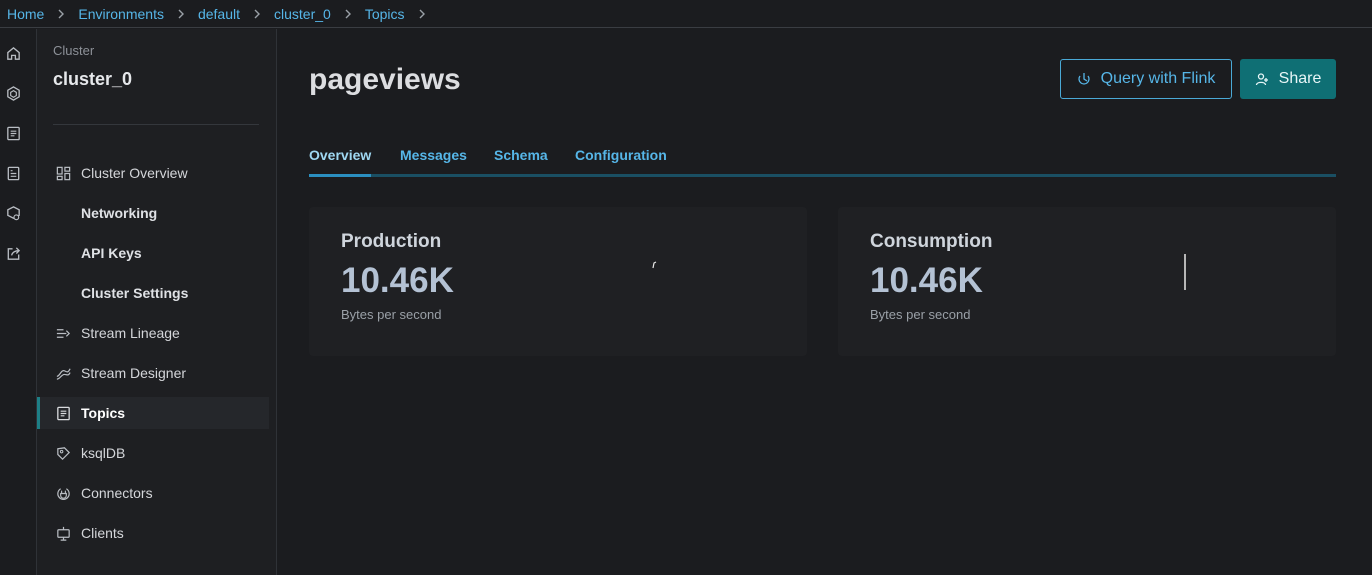  What do you see at coordinates (13, 133) in the screenshot?
I see `documents-icon` at bounding box center [13, 133].